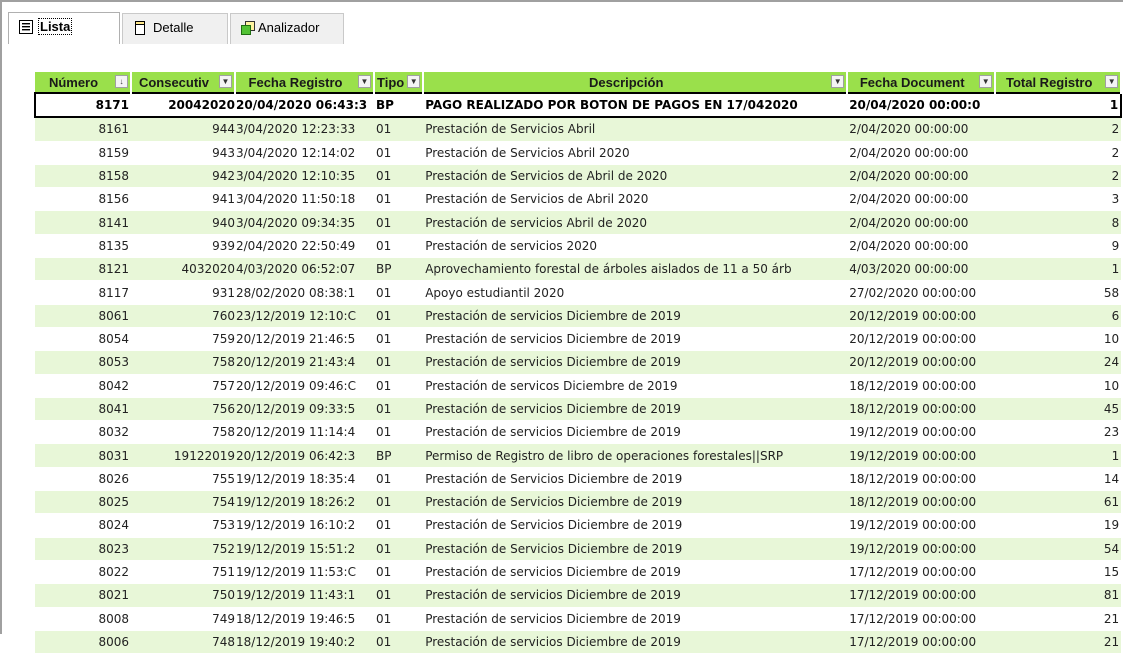 This screenshot has width=1123, height=654. What do you see at coordinates (921, 362) in the screenshot?
I see `cell-fecha-documento: 20/12/2019 00:00:00` at bounding box center [921, 362].